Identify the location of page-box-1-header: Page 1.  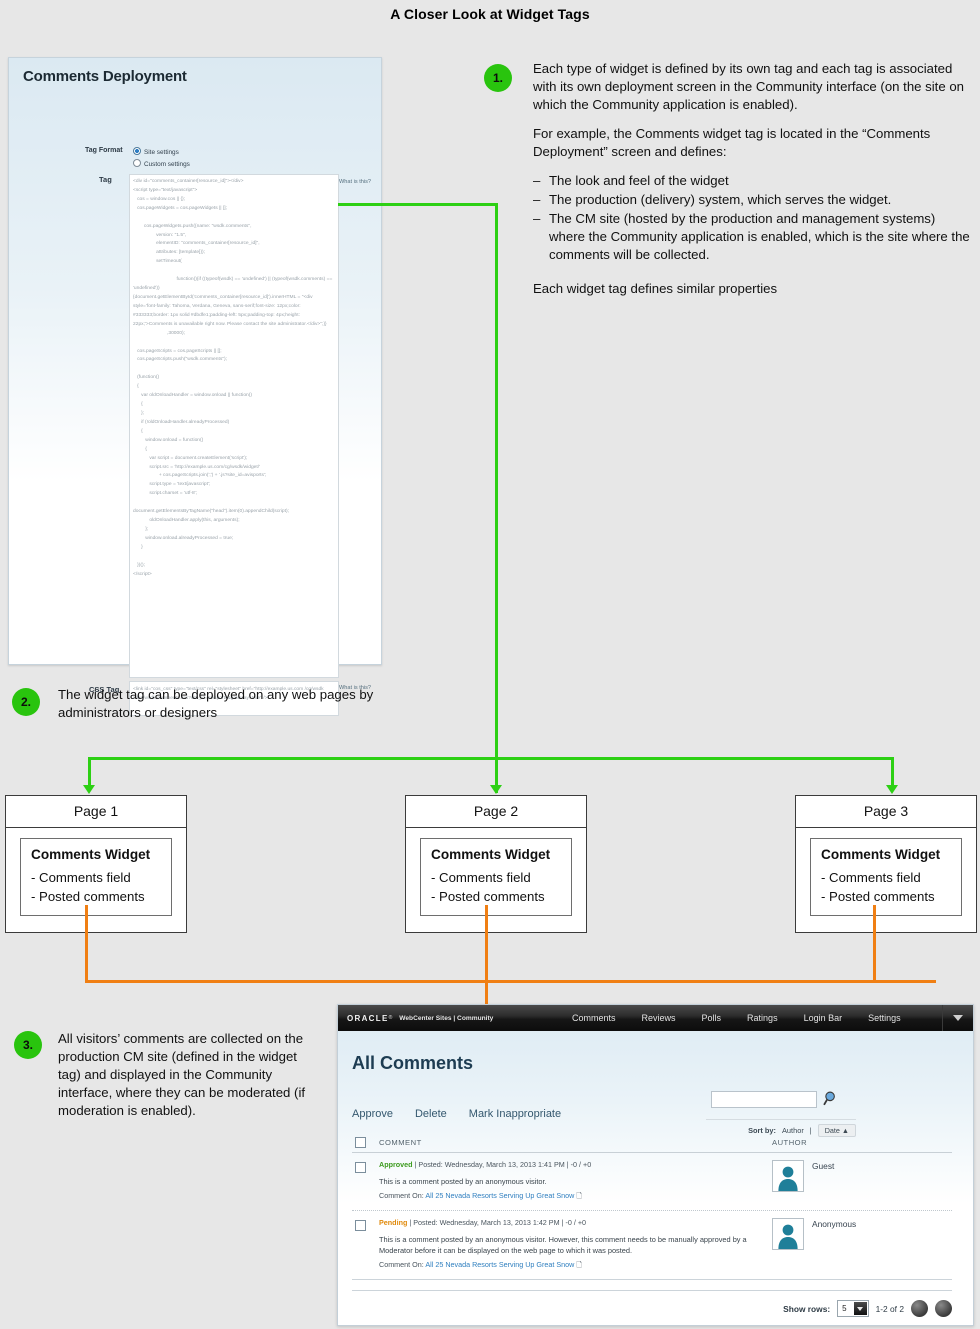
(96, 812).